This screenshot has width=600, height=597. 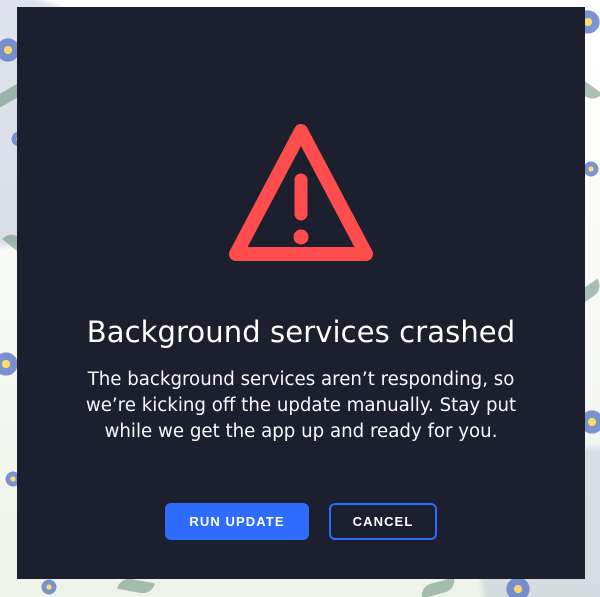 I want to click on cancel-button: CANCEL, so click(x=383, y=521).